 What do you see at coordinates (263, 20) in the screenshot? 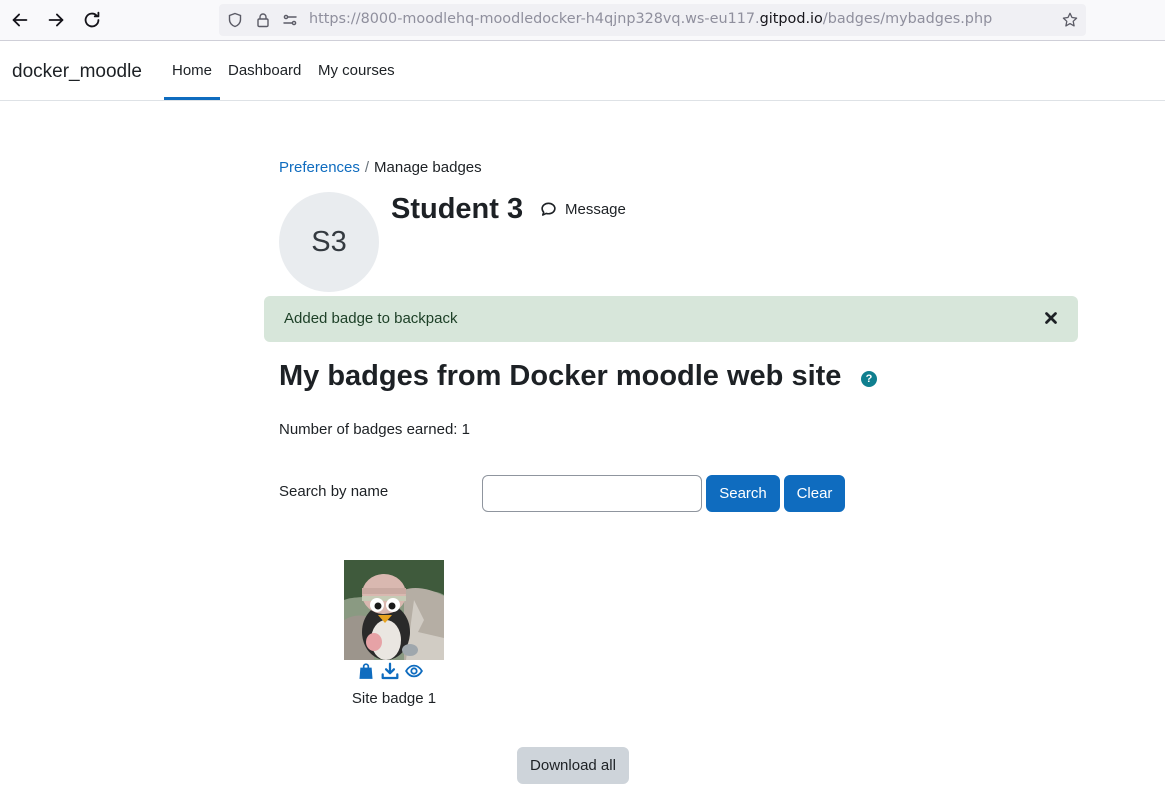
I see `lock-icon` at bounding box center [263, 20].